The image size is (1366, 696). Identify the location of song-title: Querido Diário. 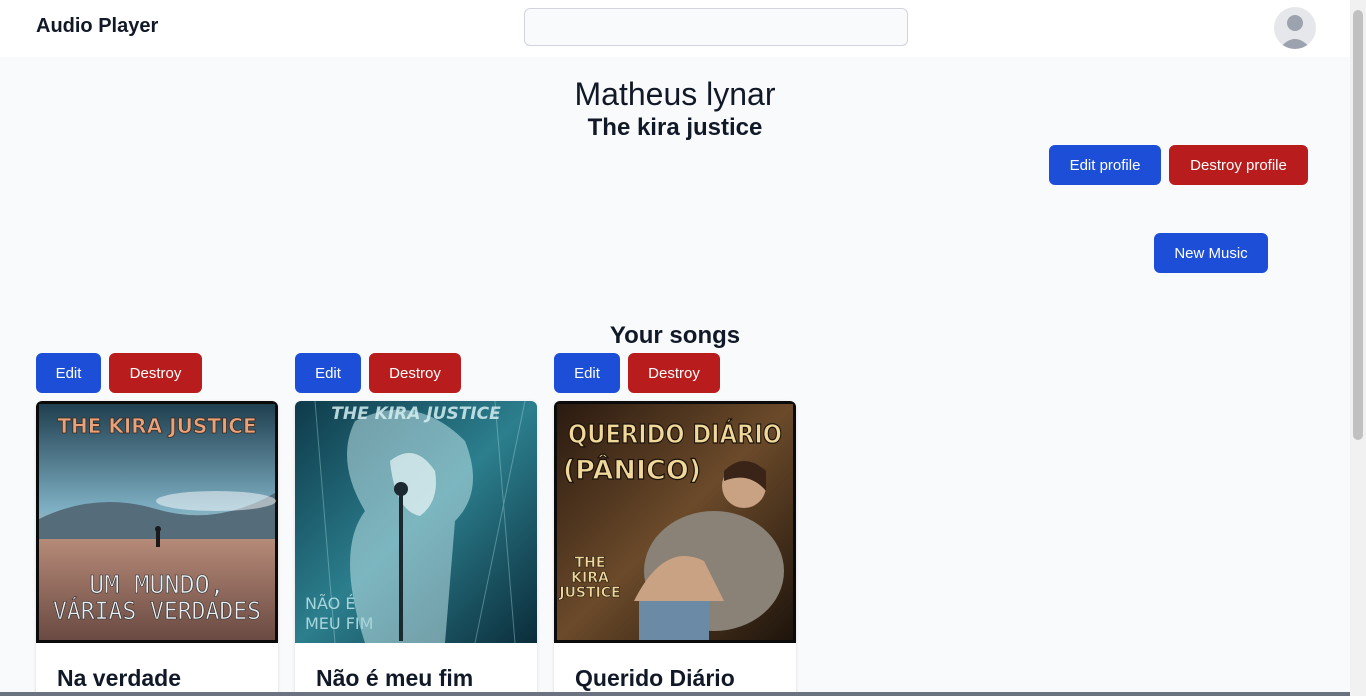
(655, 678).